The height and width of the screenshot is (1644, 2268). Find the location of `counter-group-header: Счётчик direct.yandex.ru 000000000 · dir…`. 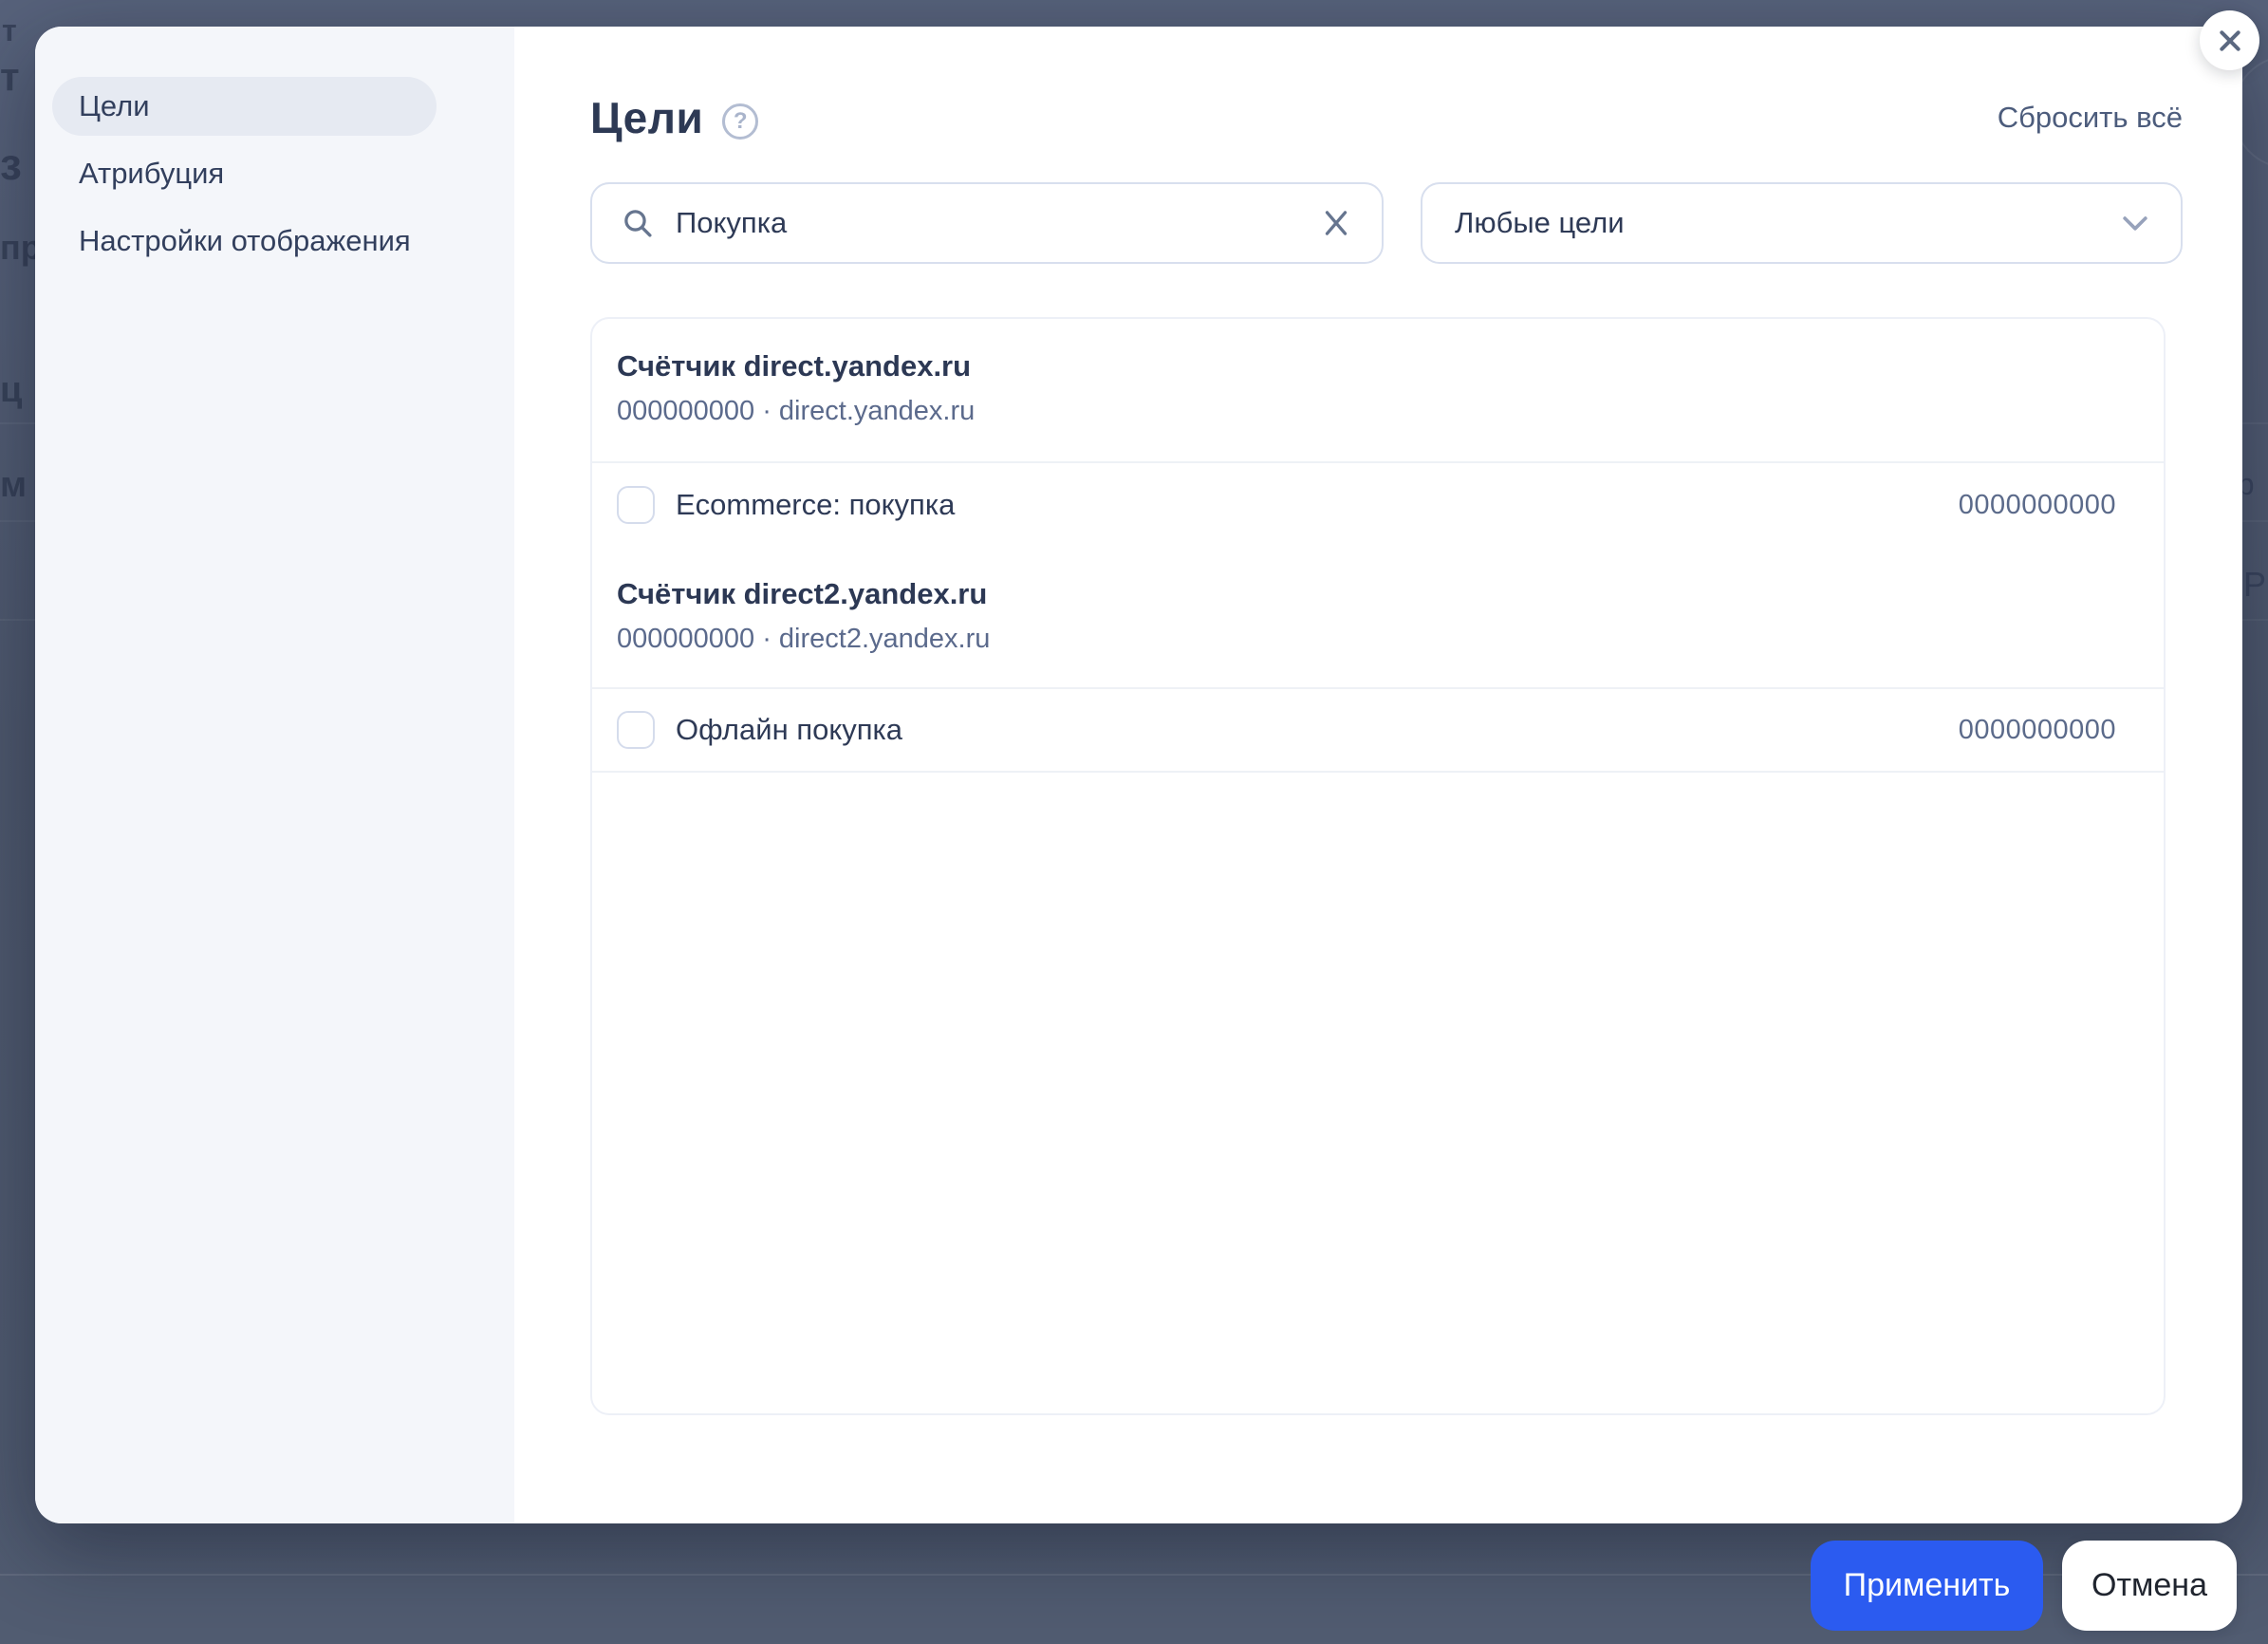

counter-group-header: Счётчик direct.yandex.ru 000000000 · dir… is located at coordinates (1378, 390).